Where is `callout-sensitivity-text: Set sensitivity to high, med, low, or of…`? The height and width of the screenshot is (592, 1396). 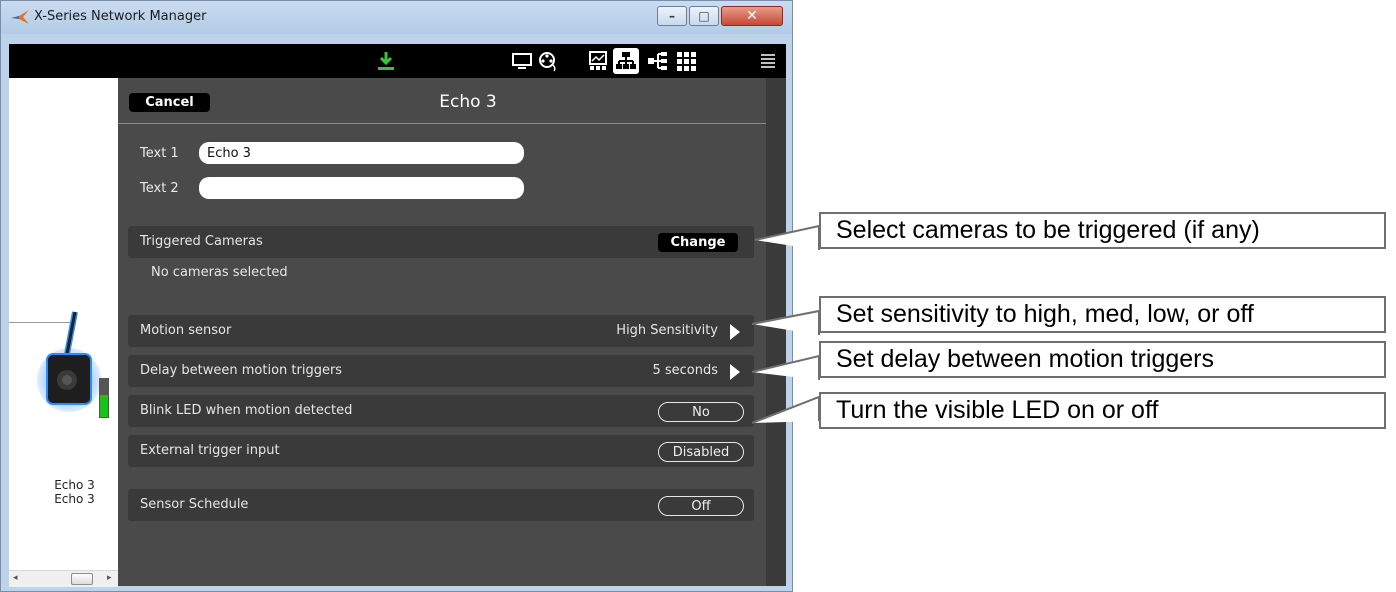 callout-sensitivity-text: Set sensitivity to high, med, low, or of… is located at coordinates (1045, 314).